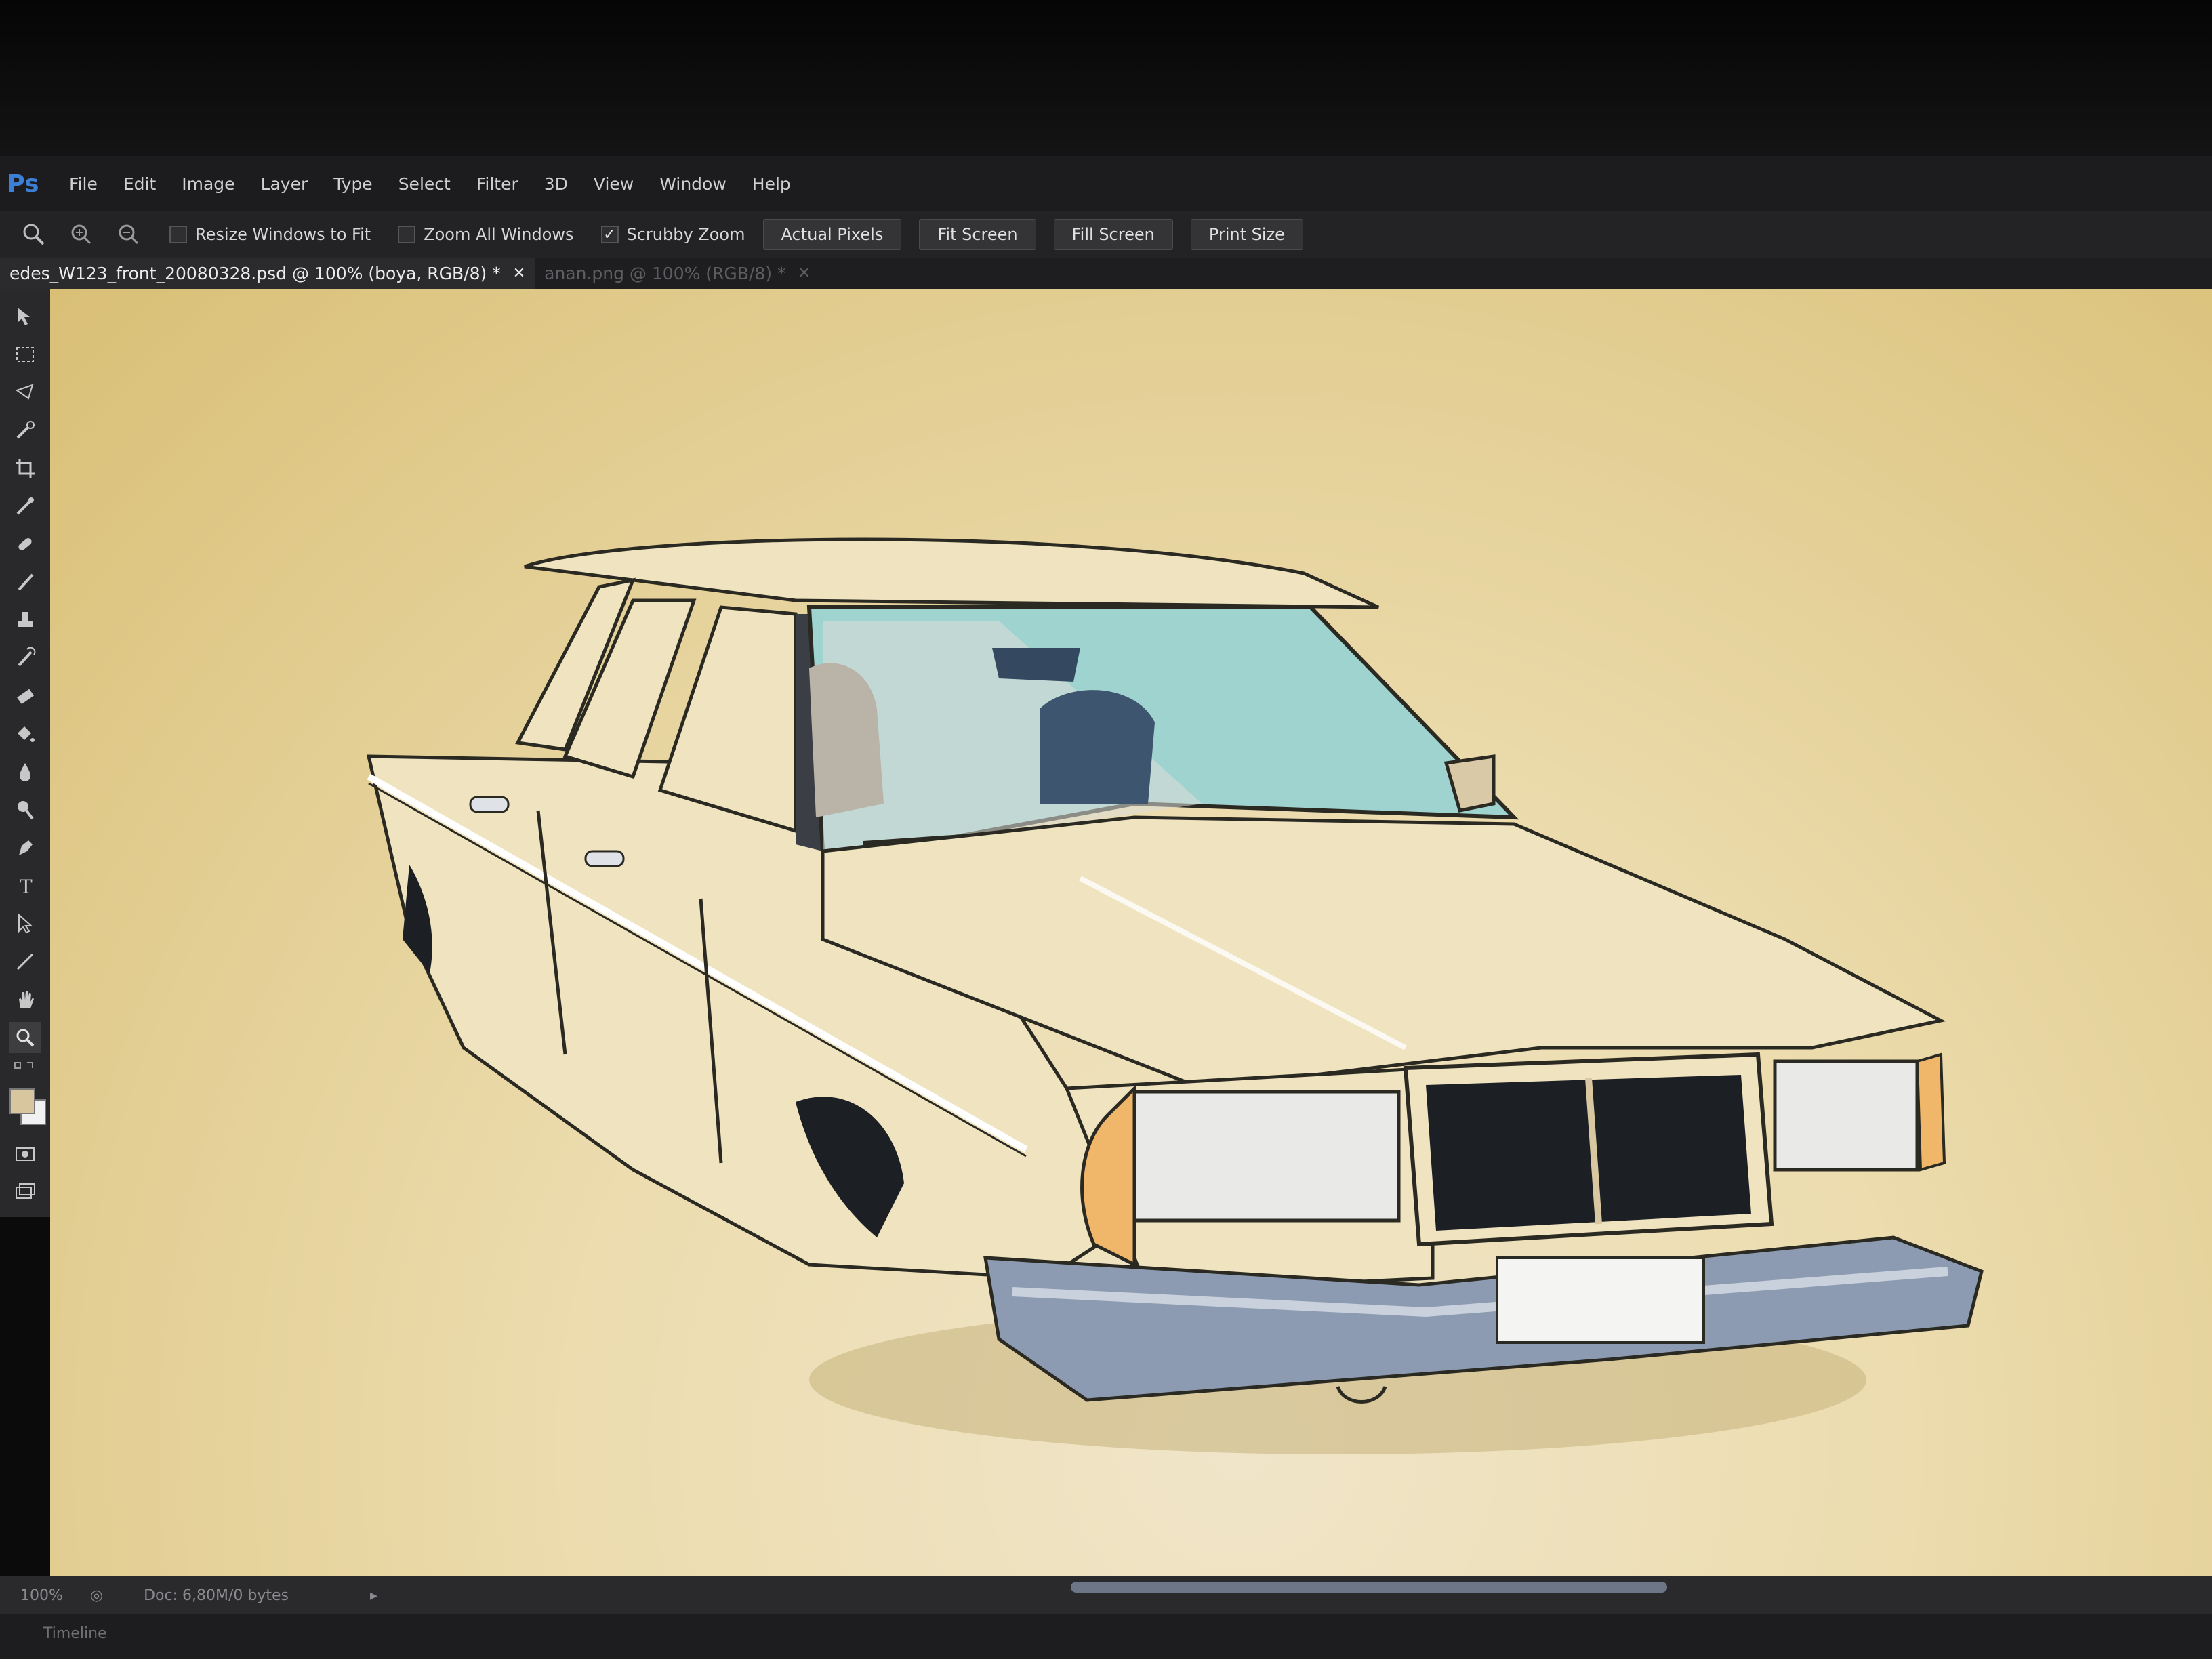  Describe the element at coordinates (609, 235) in the screenshot. I see `checkmark-icon: ✓` at that location.